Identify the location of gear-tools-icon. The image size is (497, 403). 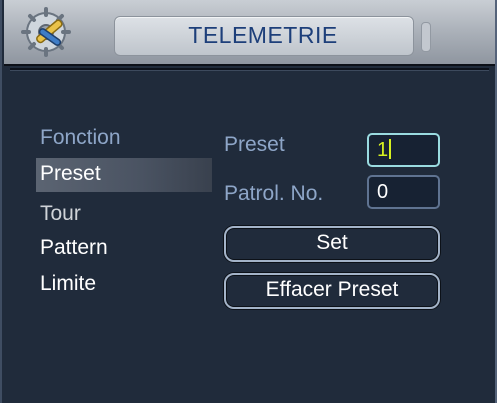
(46, 32).